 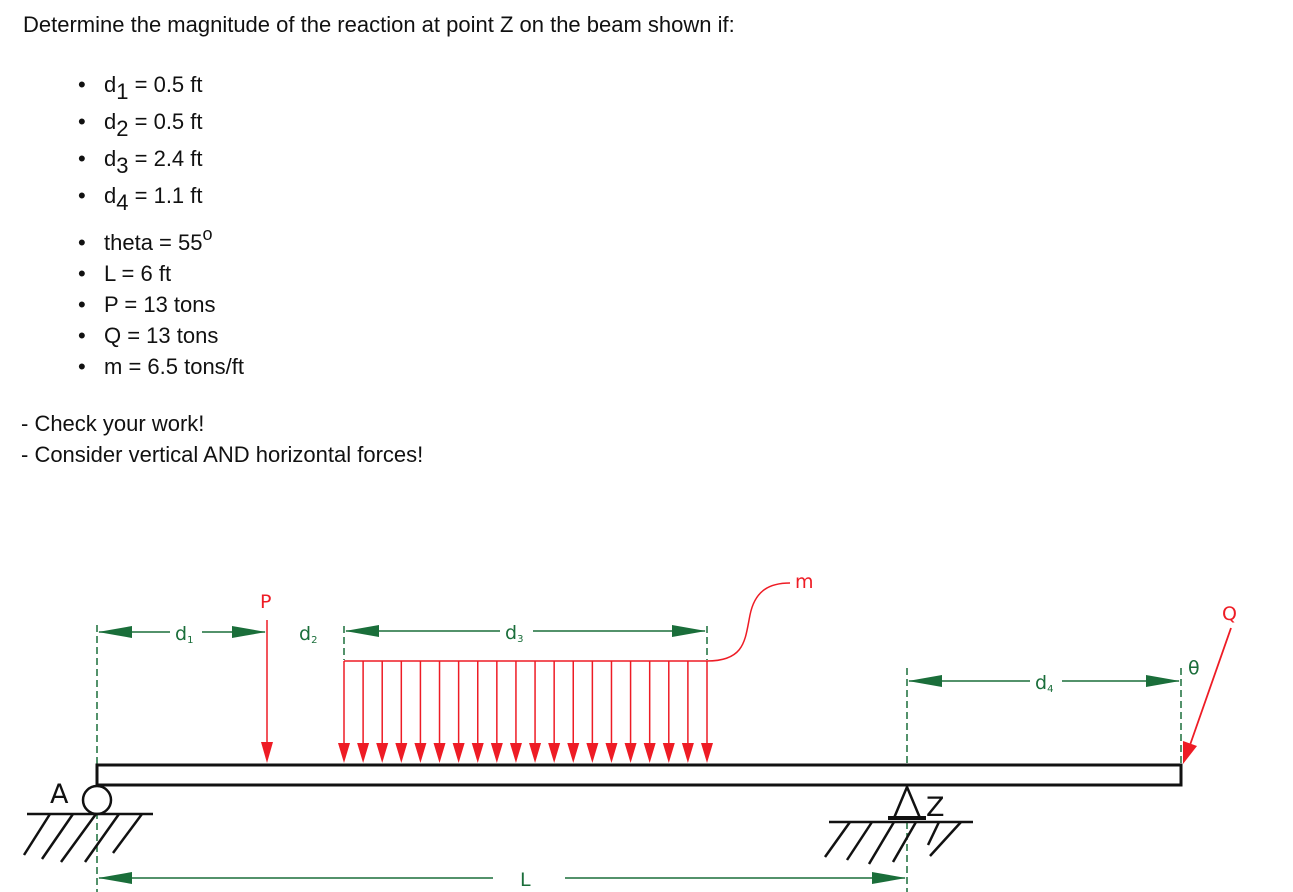 I want to click on label-d1: d1, so click(x=184, y=634).